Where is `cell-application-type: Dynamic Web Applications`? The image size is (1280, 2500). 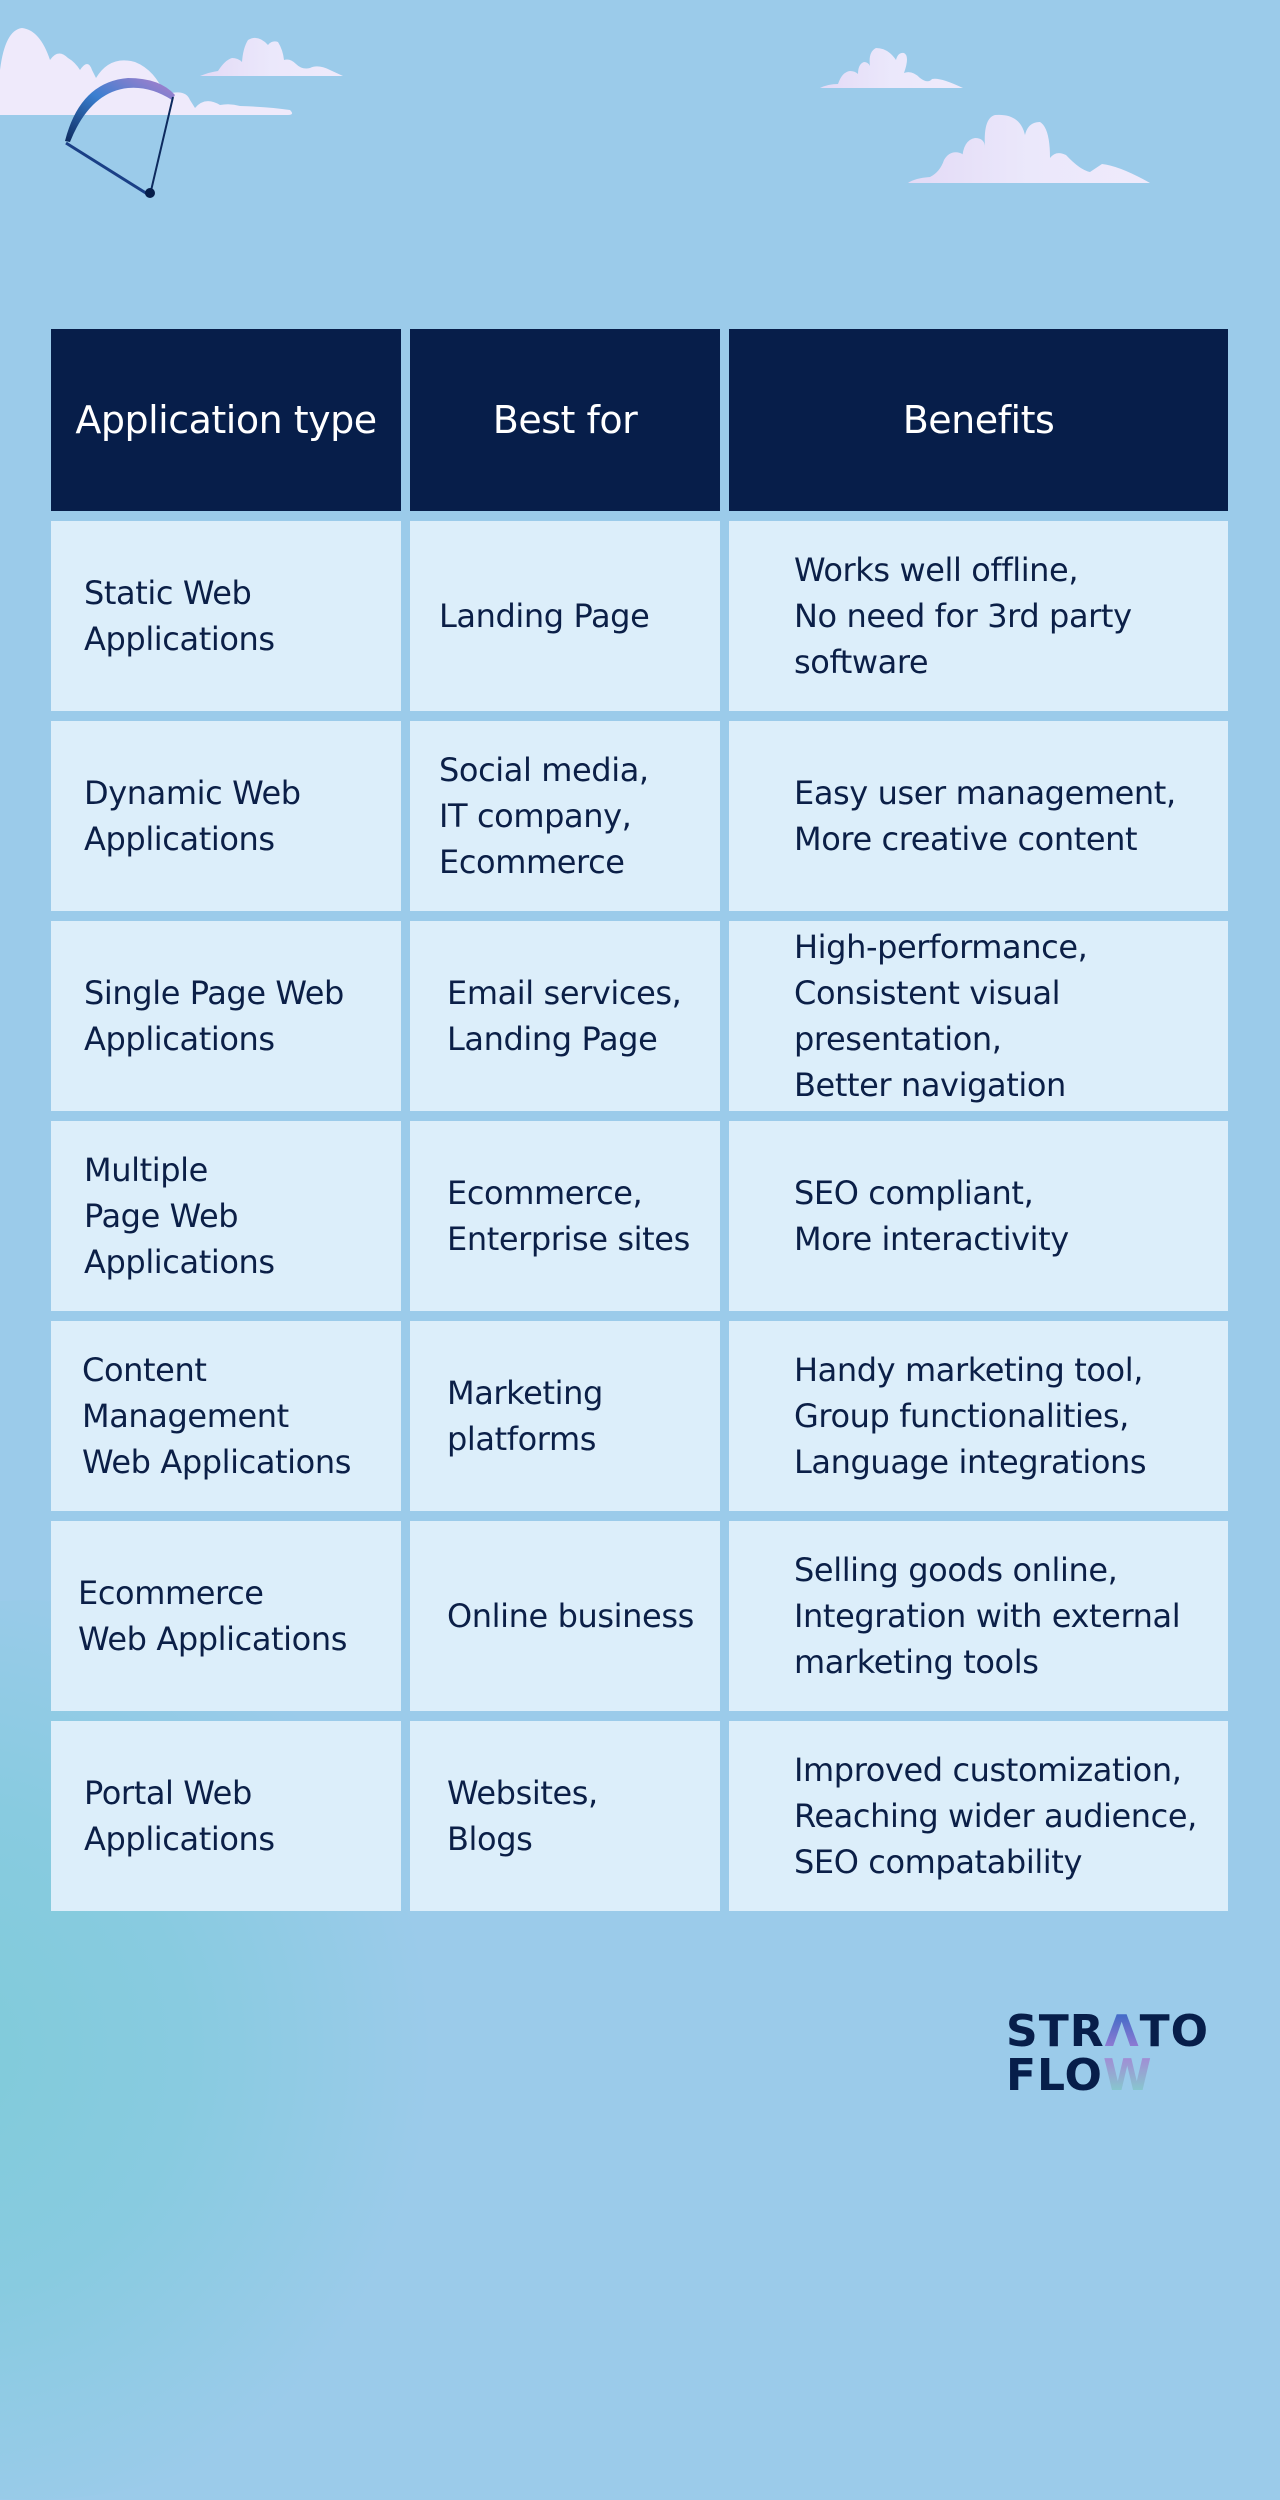 cell-application-type: Dynamic Web Applications is located at coordinates (226, 816).